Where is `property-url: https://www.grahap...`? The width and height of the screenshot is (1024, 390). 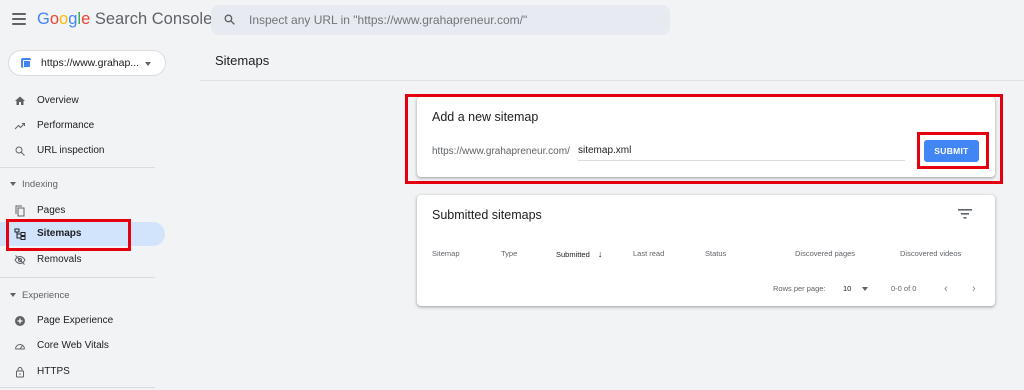 property-url: https://www.grahap... is located at coordinates (90, 63).